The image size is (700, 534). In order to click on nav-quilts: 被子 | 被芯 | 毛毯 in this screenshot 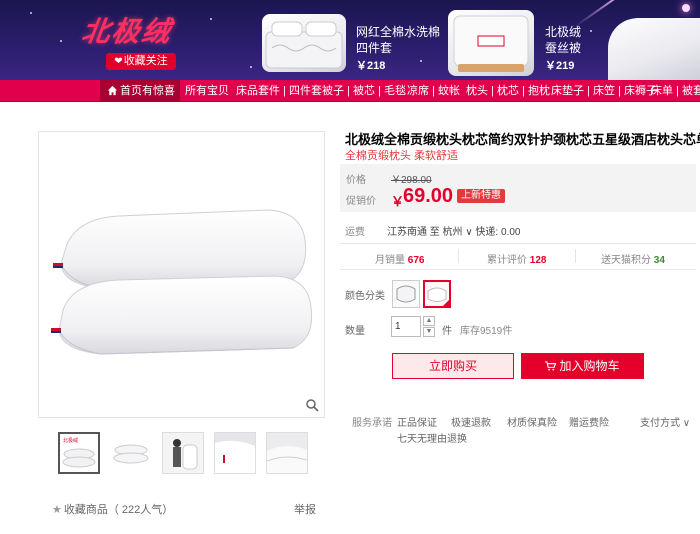, I will do `click(364, 91)`.